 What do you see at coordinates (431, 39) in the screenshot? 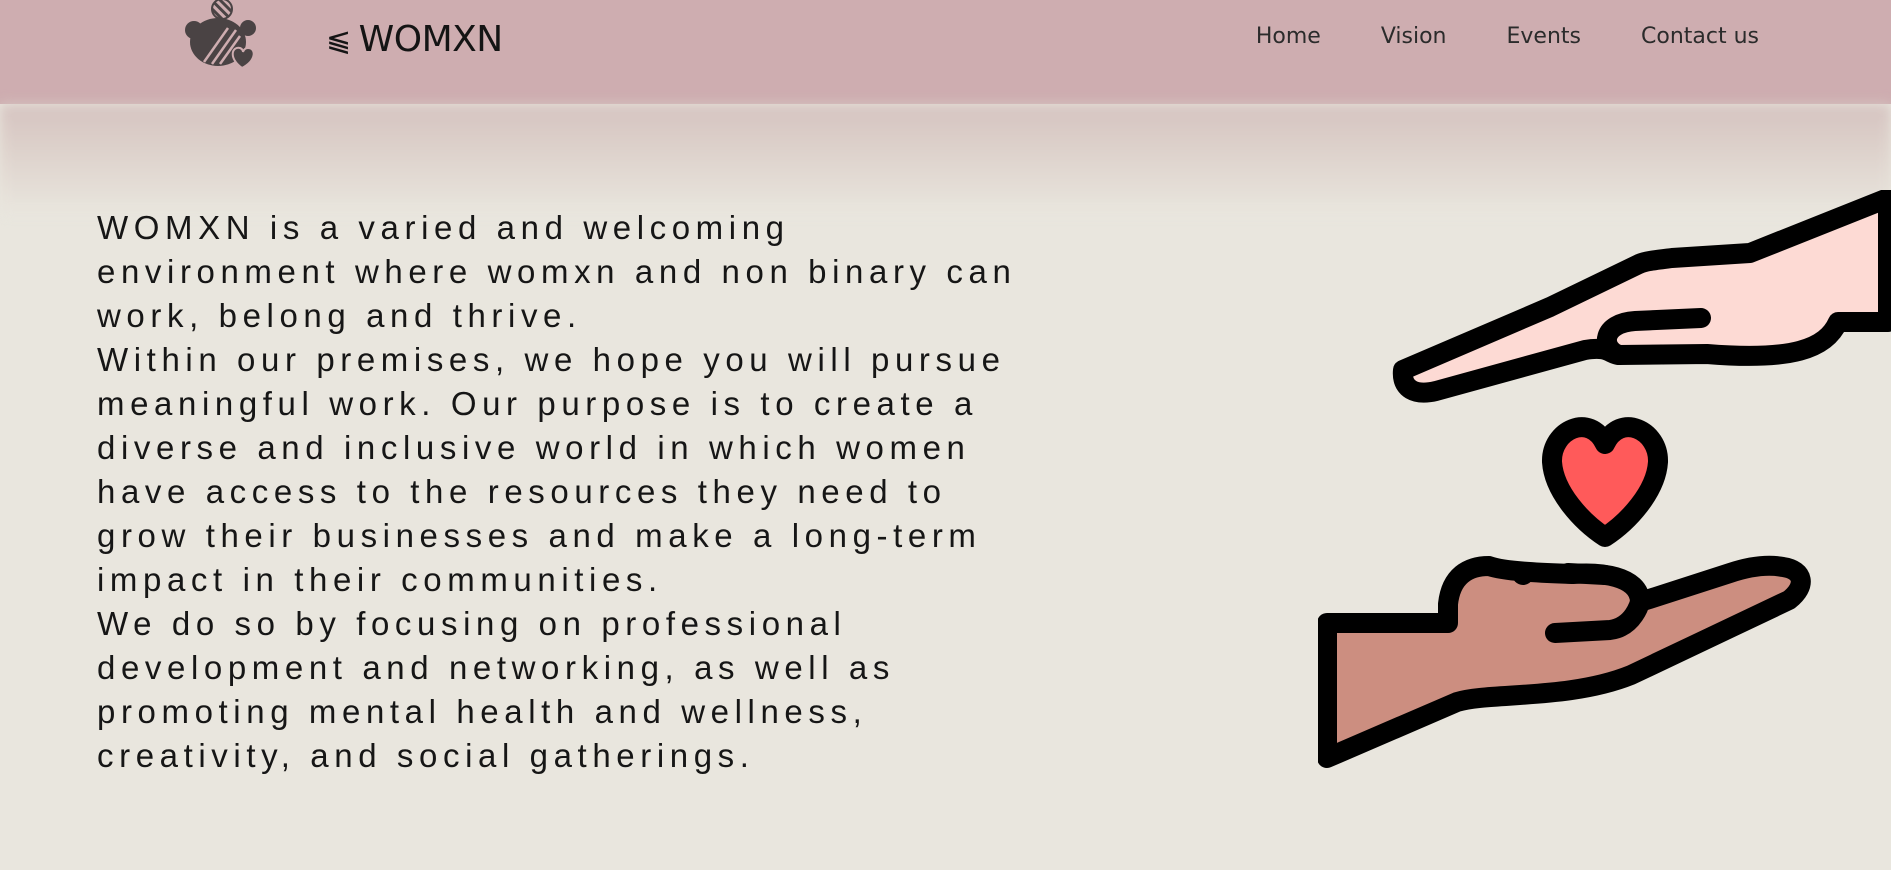
I see `brand-name: WOMXN` at bounding box center [431, 39].